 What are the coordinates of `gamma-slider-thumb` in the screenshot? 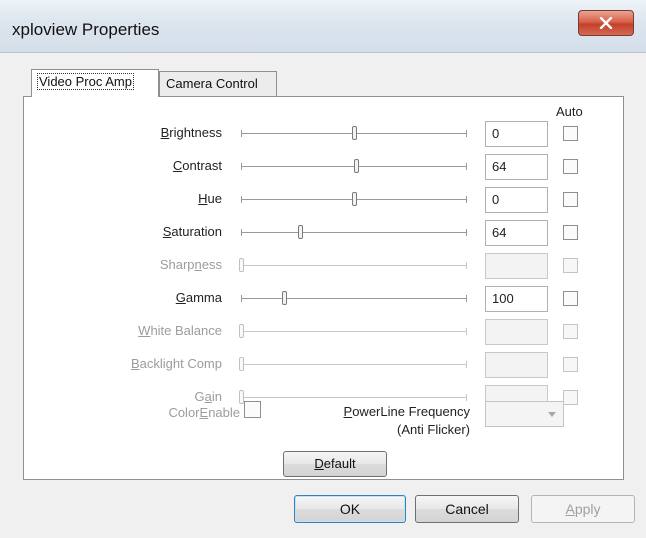 It's located at (284, 298).